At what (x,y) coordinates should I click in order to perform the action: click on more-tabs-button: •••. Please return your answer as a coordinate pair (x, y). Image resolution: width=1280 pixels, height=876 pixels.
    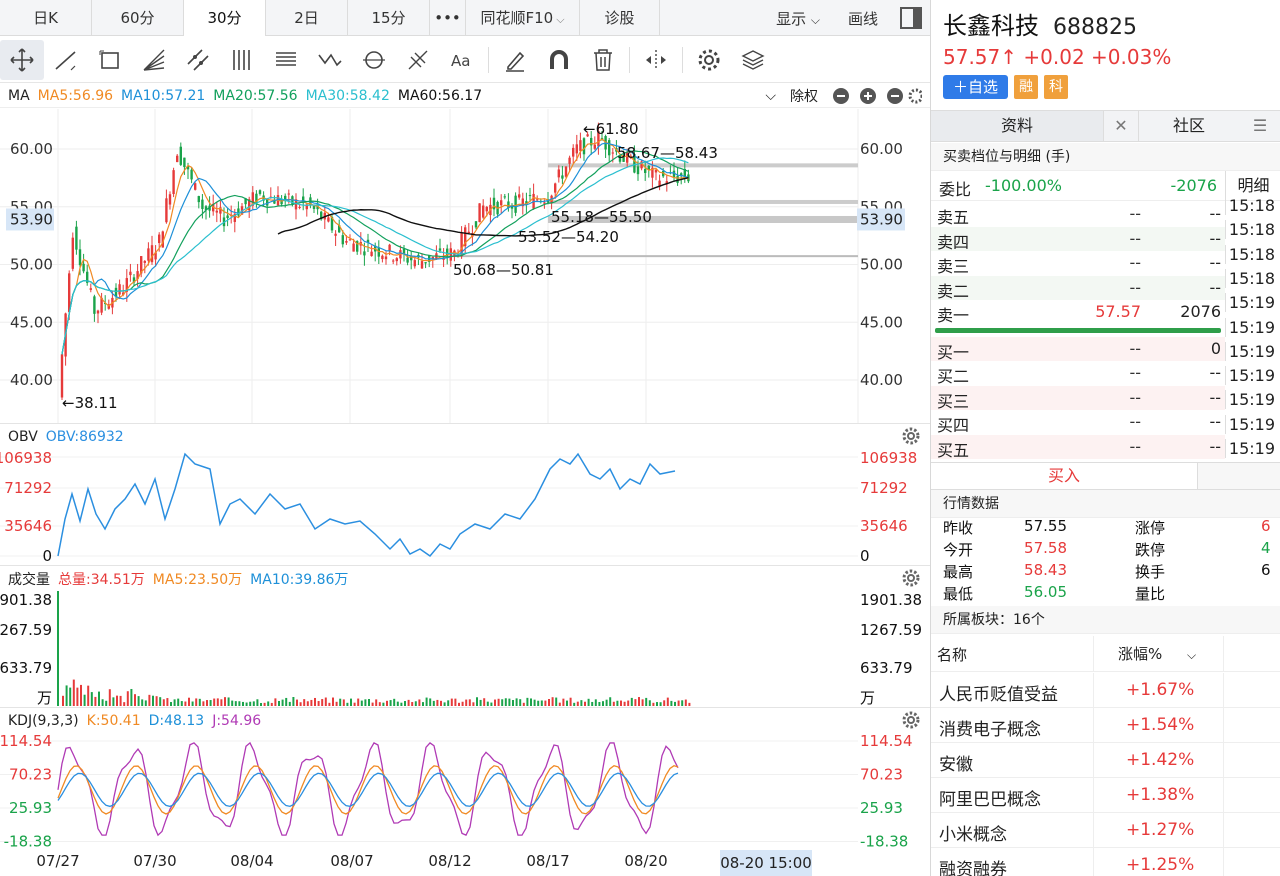
    Looking at the image, I should click on (448, 18).